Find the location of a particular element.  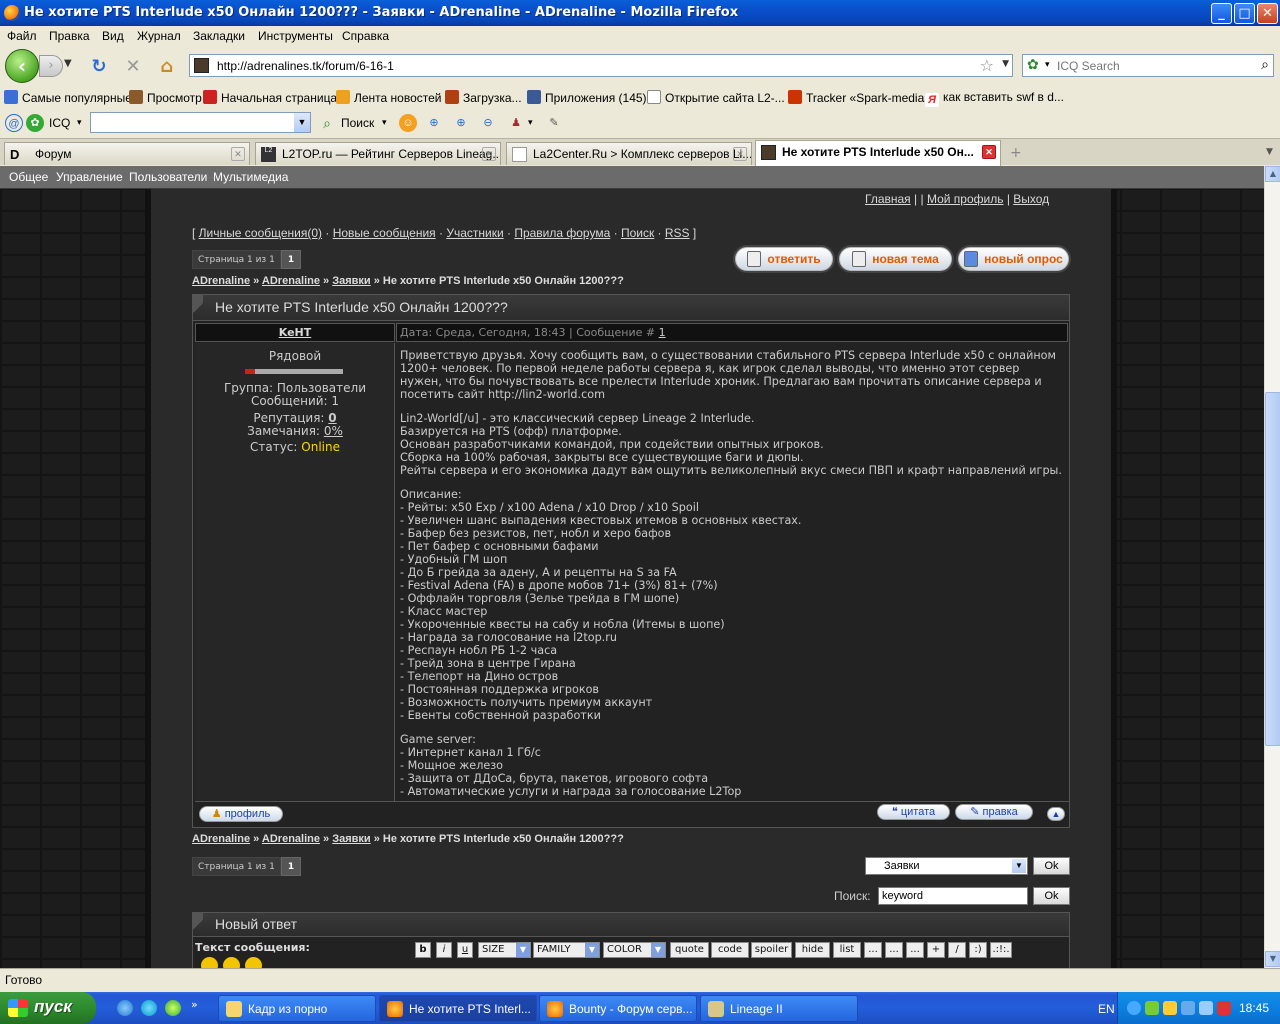

tray-icq-icon is located at coordinates (1152, 1008).